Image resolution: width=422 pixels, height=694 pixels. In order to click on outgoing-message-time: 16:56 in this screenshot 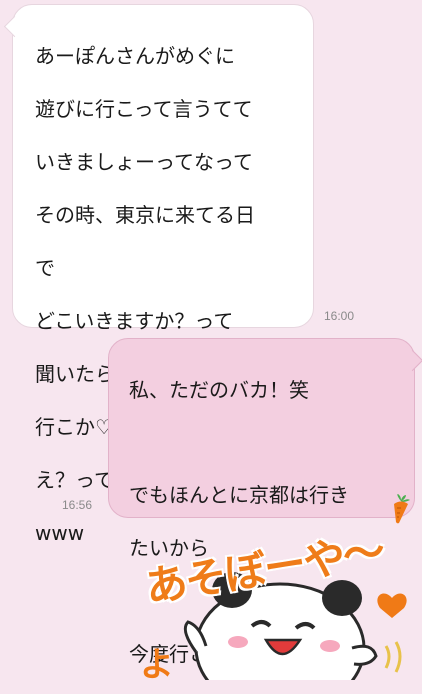, I will do `click(77, 505)`.